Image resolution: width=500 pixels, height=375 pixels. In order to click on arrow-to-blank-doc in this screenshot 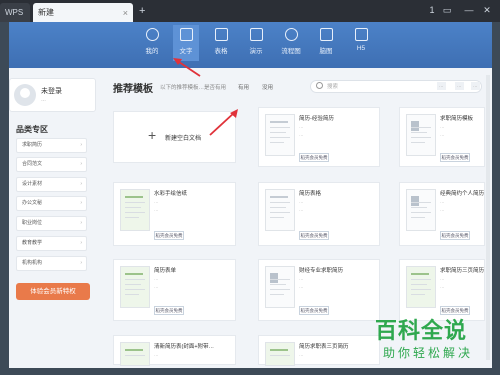, I will do `click(222, 123)`.